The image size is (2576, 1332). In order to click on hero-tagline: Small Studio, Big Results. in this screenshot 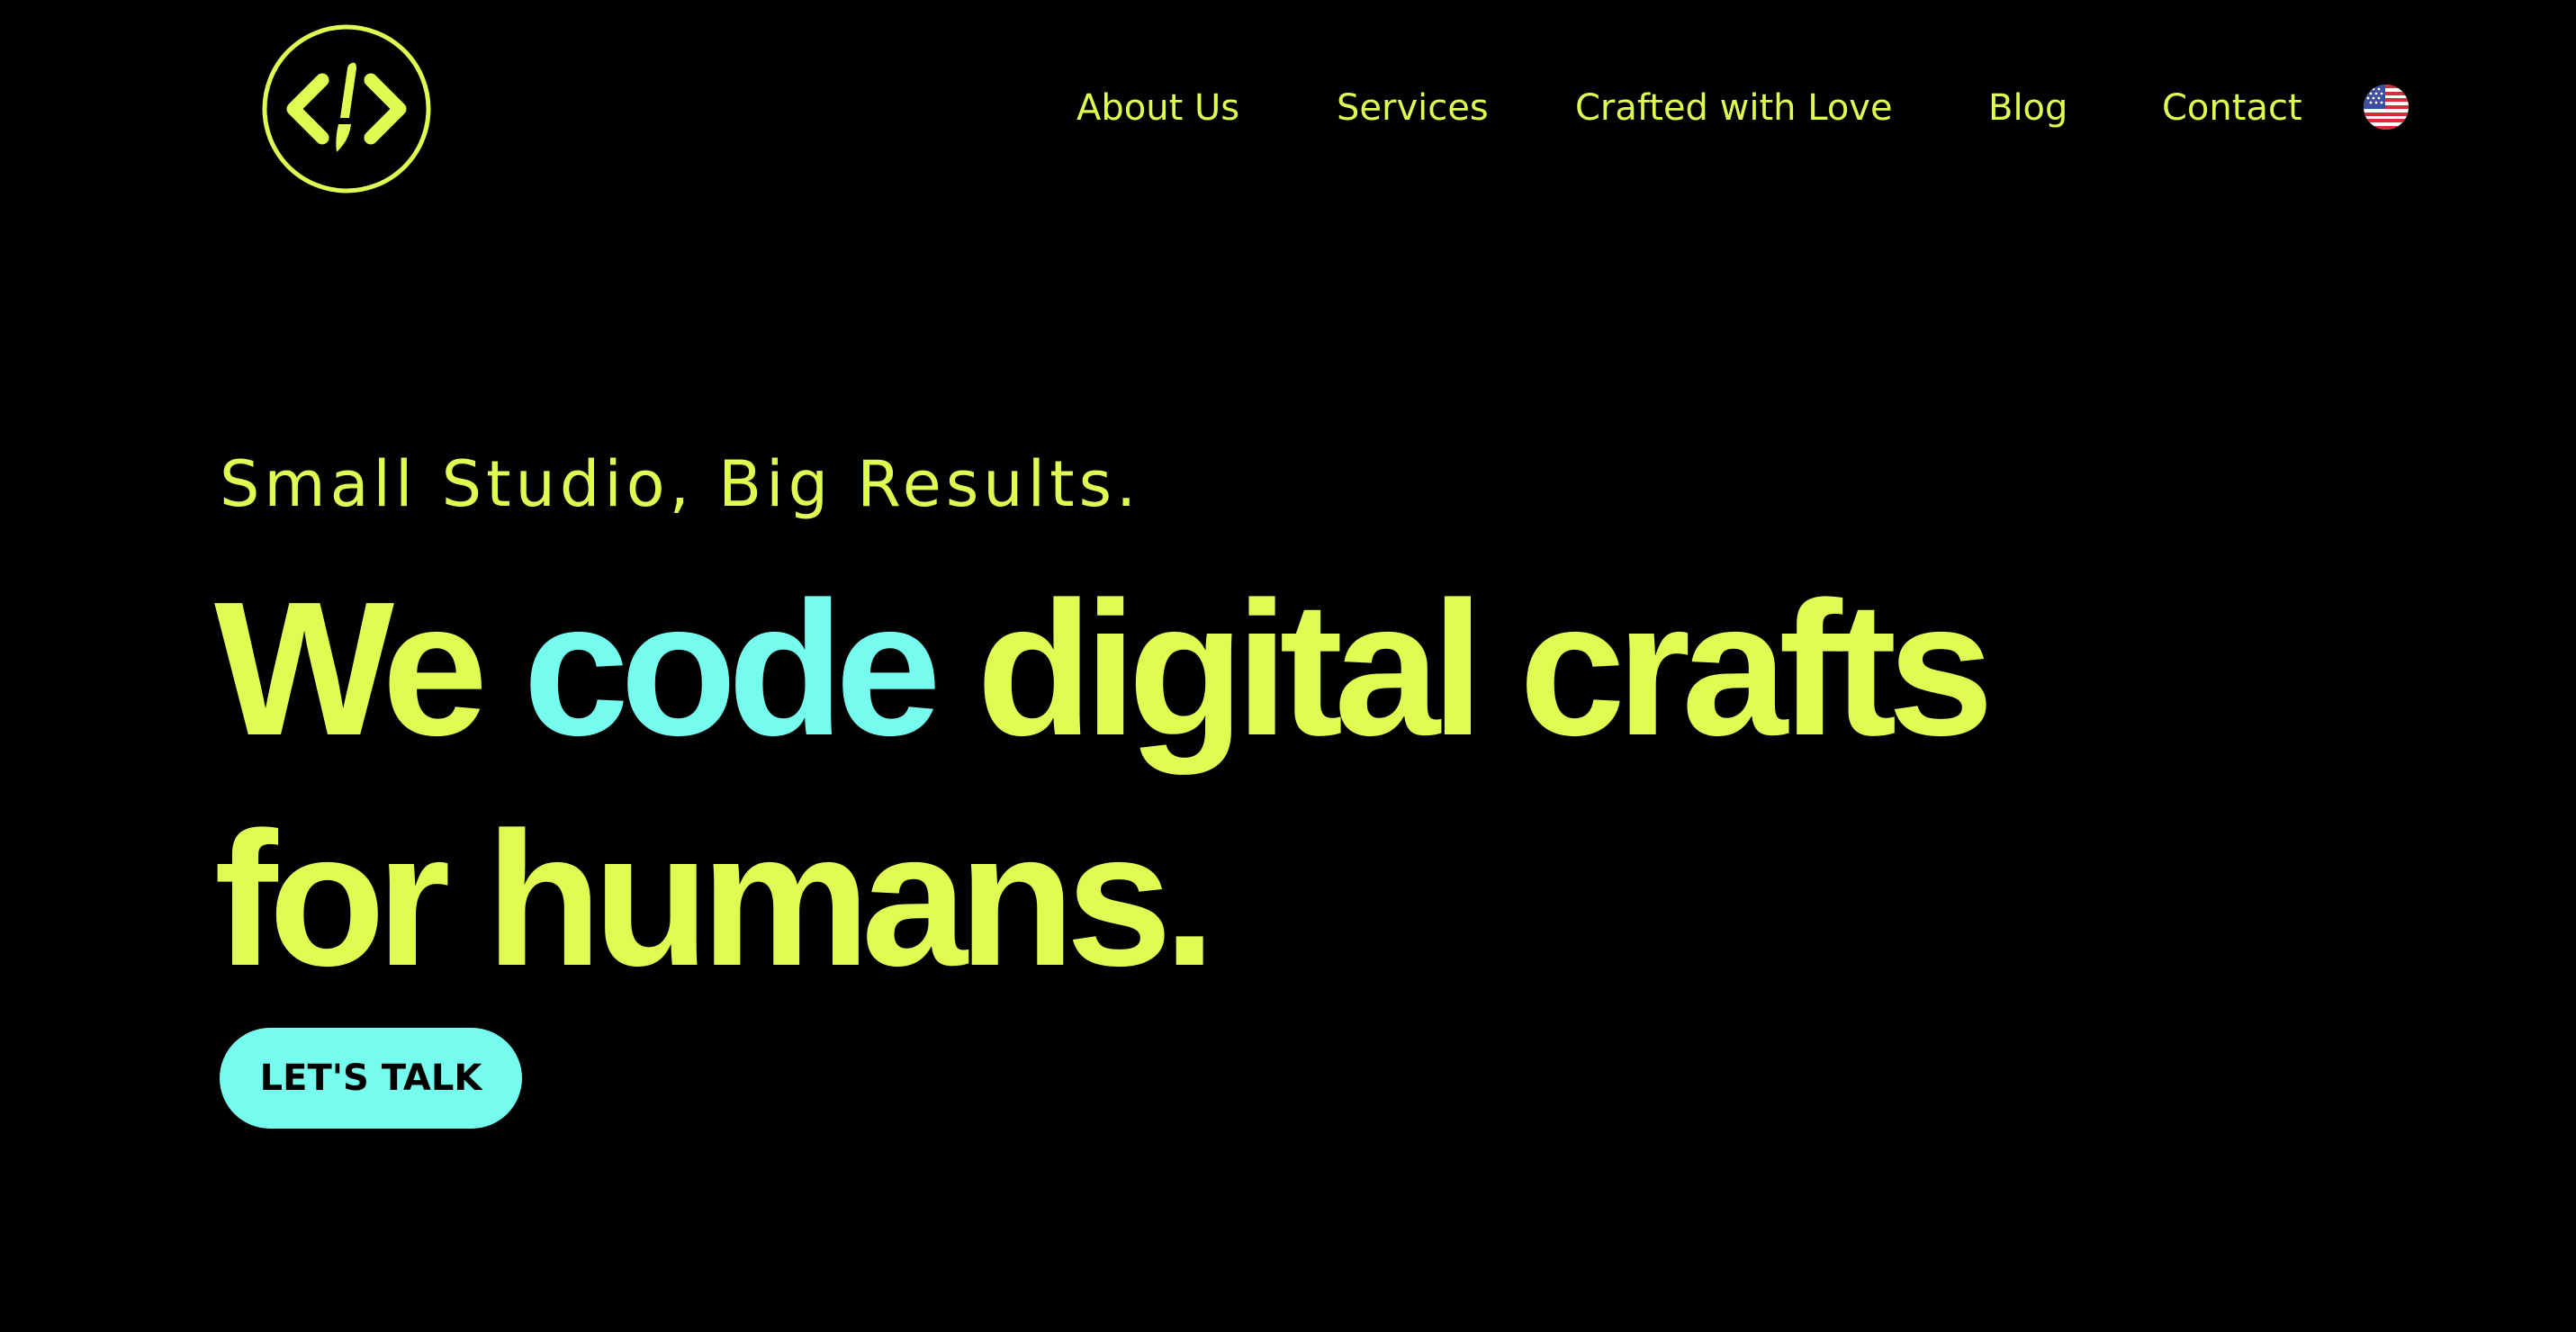, I will do `click(680, 484)`.